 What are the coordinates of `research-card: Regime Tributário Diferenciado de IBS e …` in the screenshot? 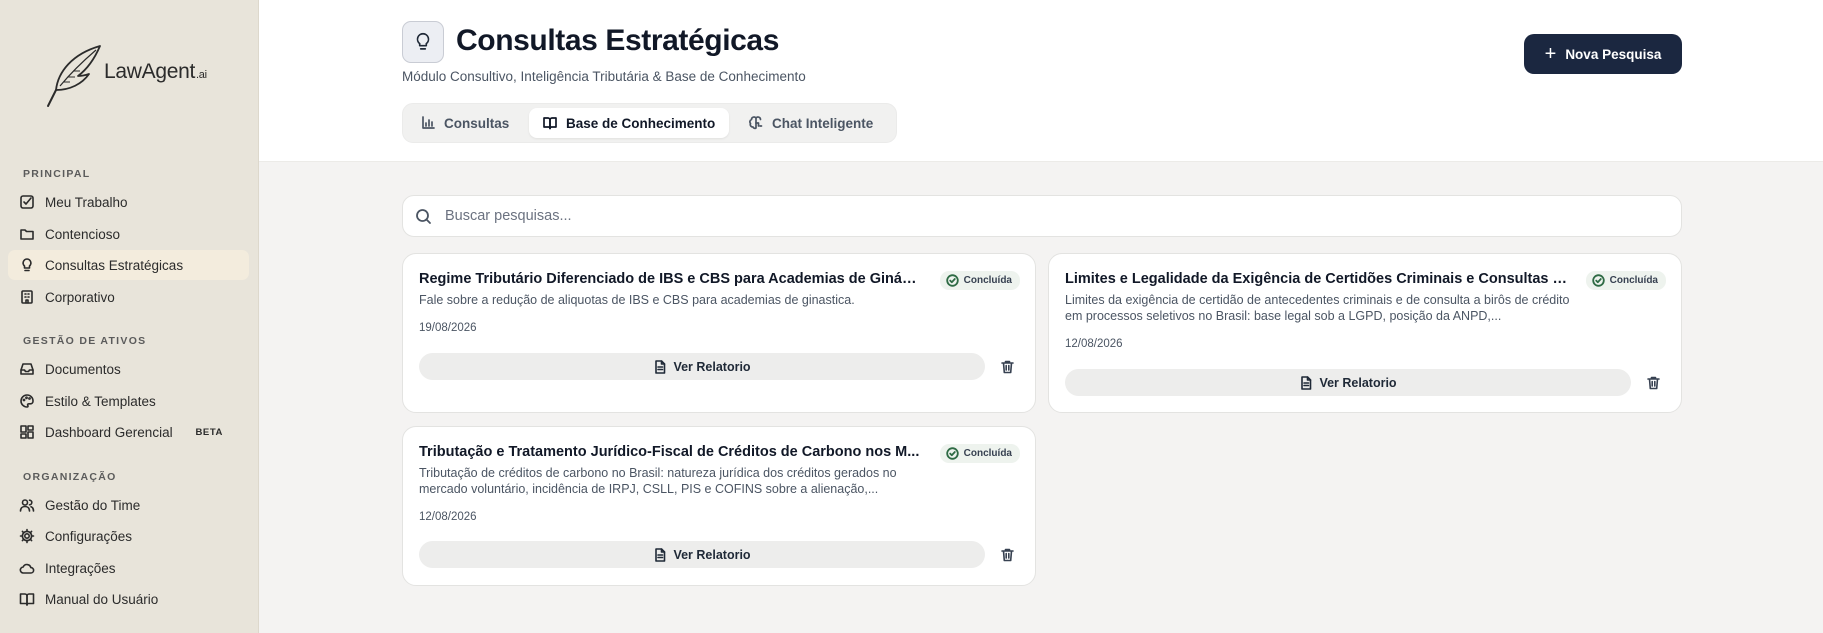 It's located at (719, 333).